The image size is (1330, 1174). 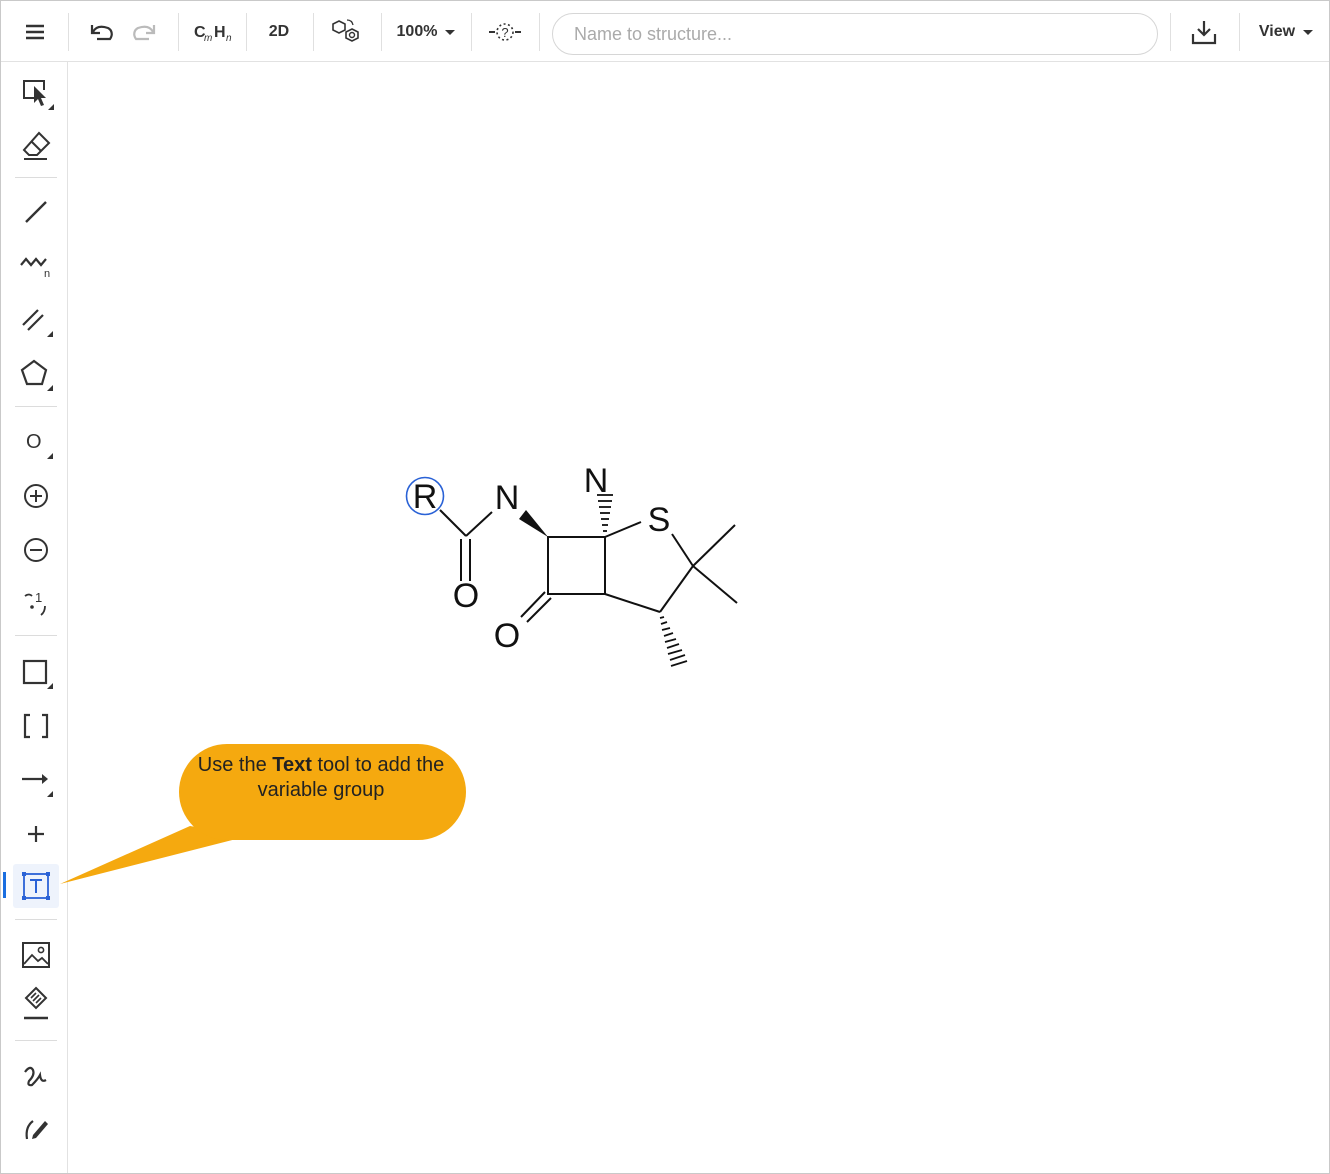 I want to click on bond-s-quaternary, so click(x=682, y=550).